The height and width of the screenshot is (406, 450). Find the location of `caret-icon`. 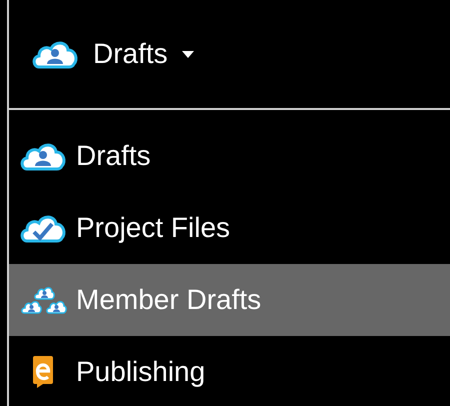

caret-icon is located at coordinates (188, 54).